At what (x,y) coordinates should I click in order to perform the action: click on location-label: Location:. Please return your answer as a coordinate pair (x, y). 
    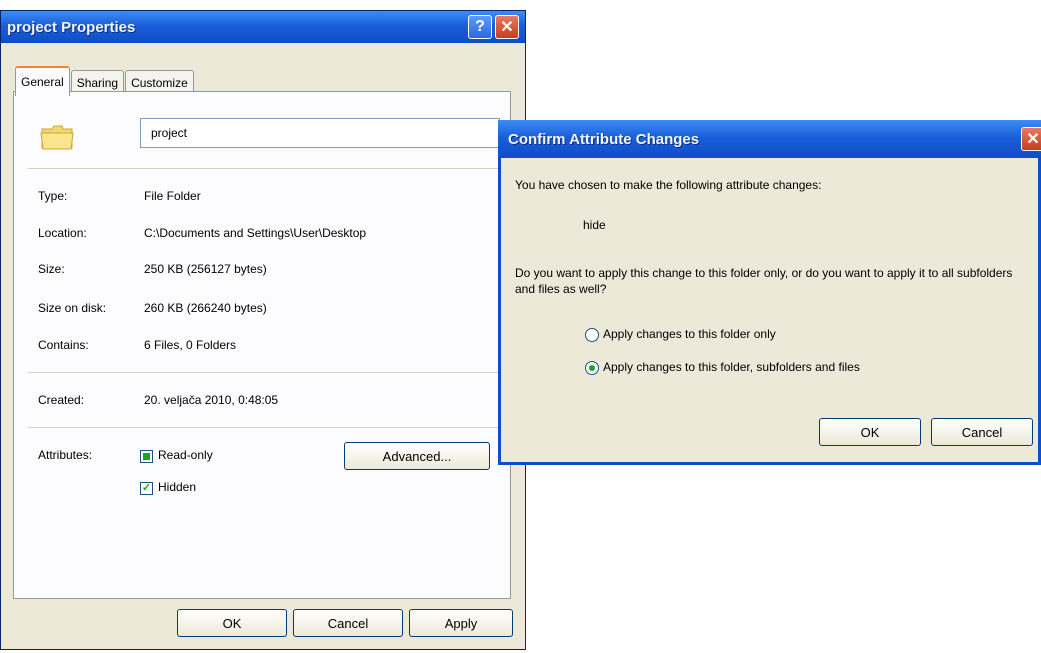
    Looking at the image, I should click on (62, 233).